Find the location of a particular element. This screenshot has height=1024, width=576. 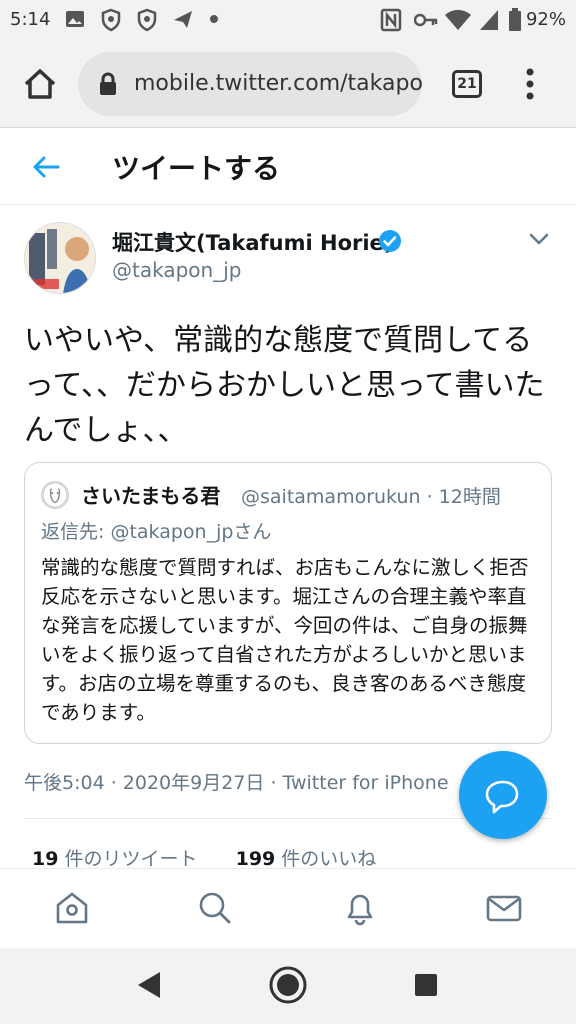

tab-switcher-button: 21 is located at coordinates (467, 84).